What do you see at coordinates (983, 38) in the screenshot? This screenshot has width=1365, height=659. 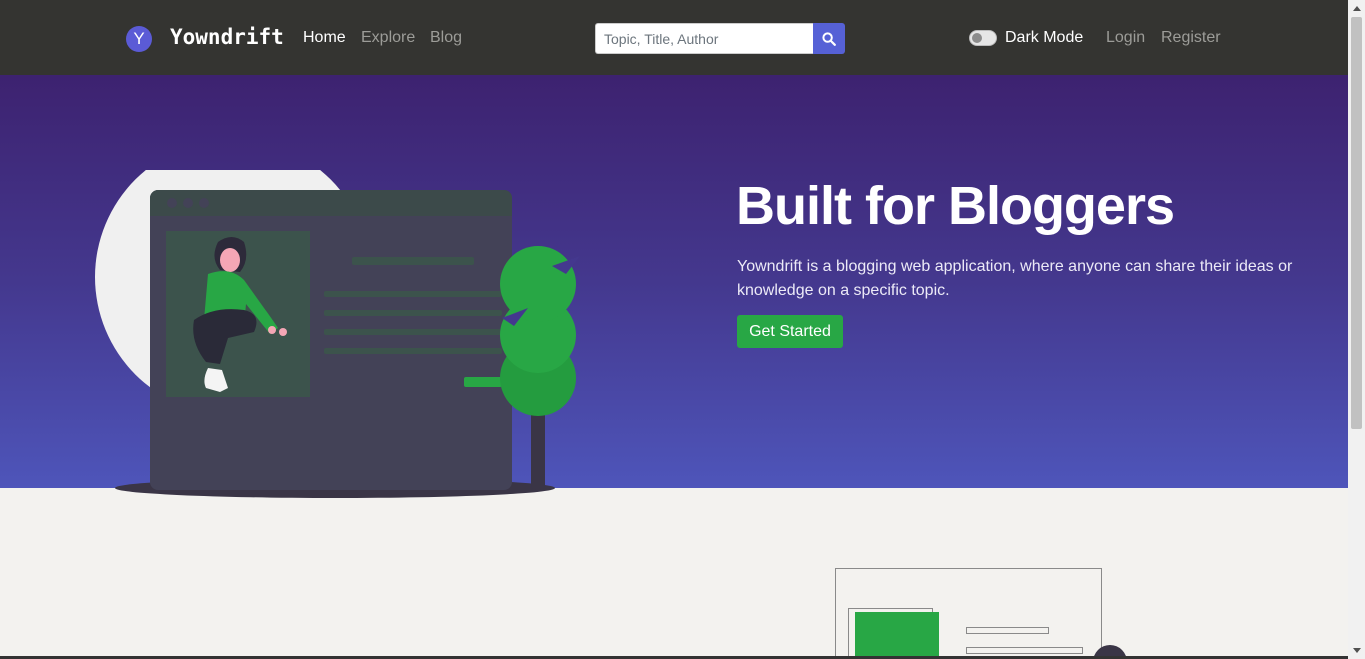 I see `dark-mode-toggle` at bounding box center [983, 38].